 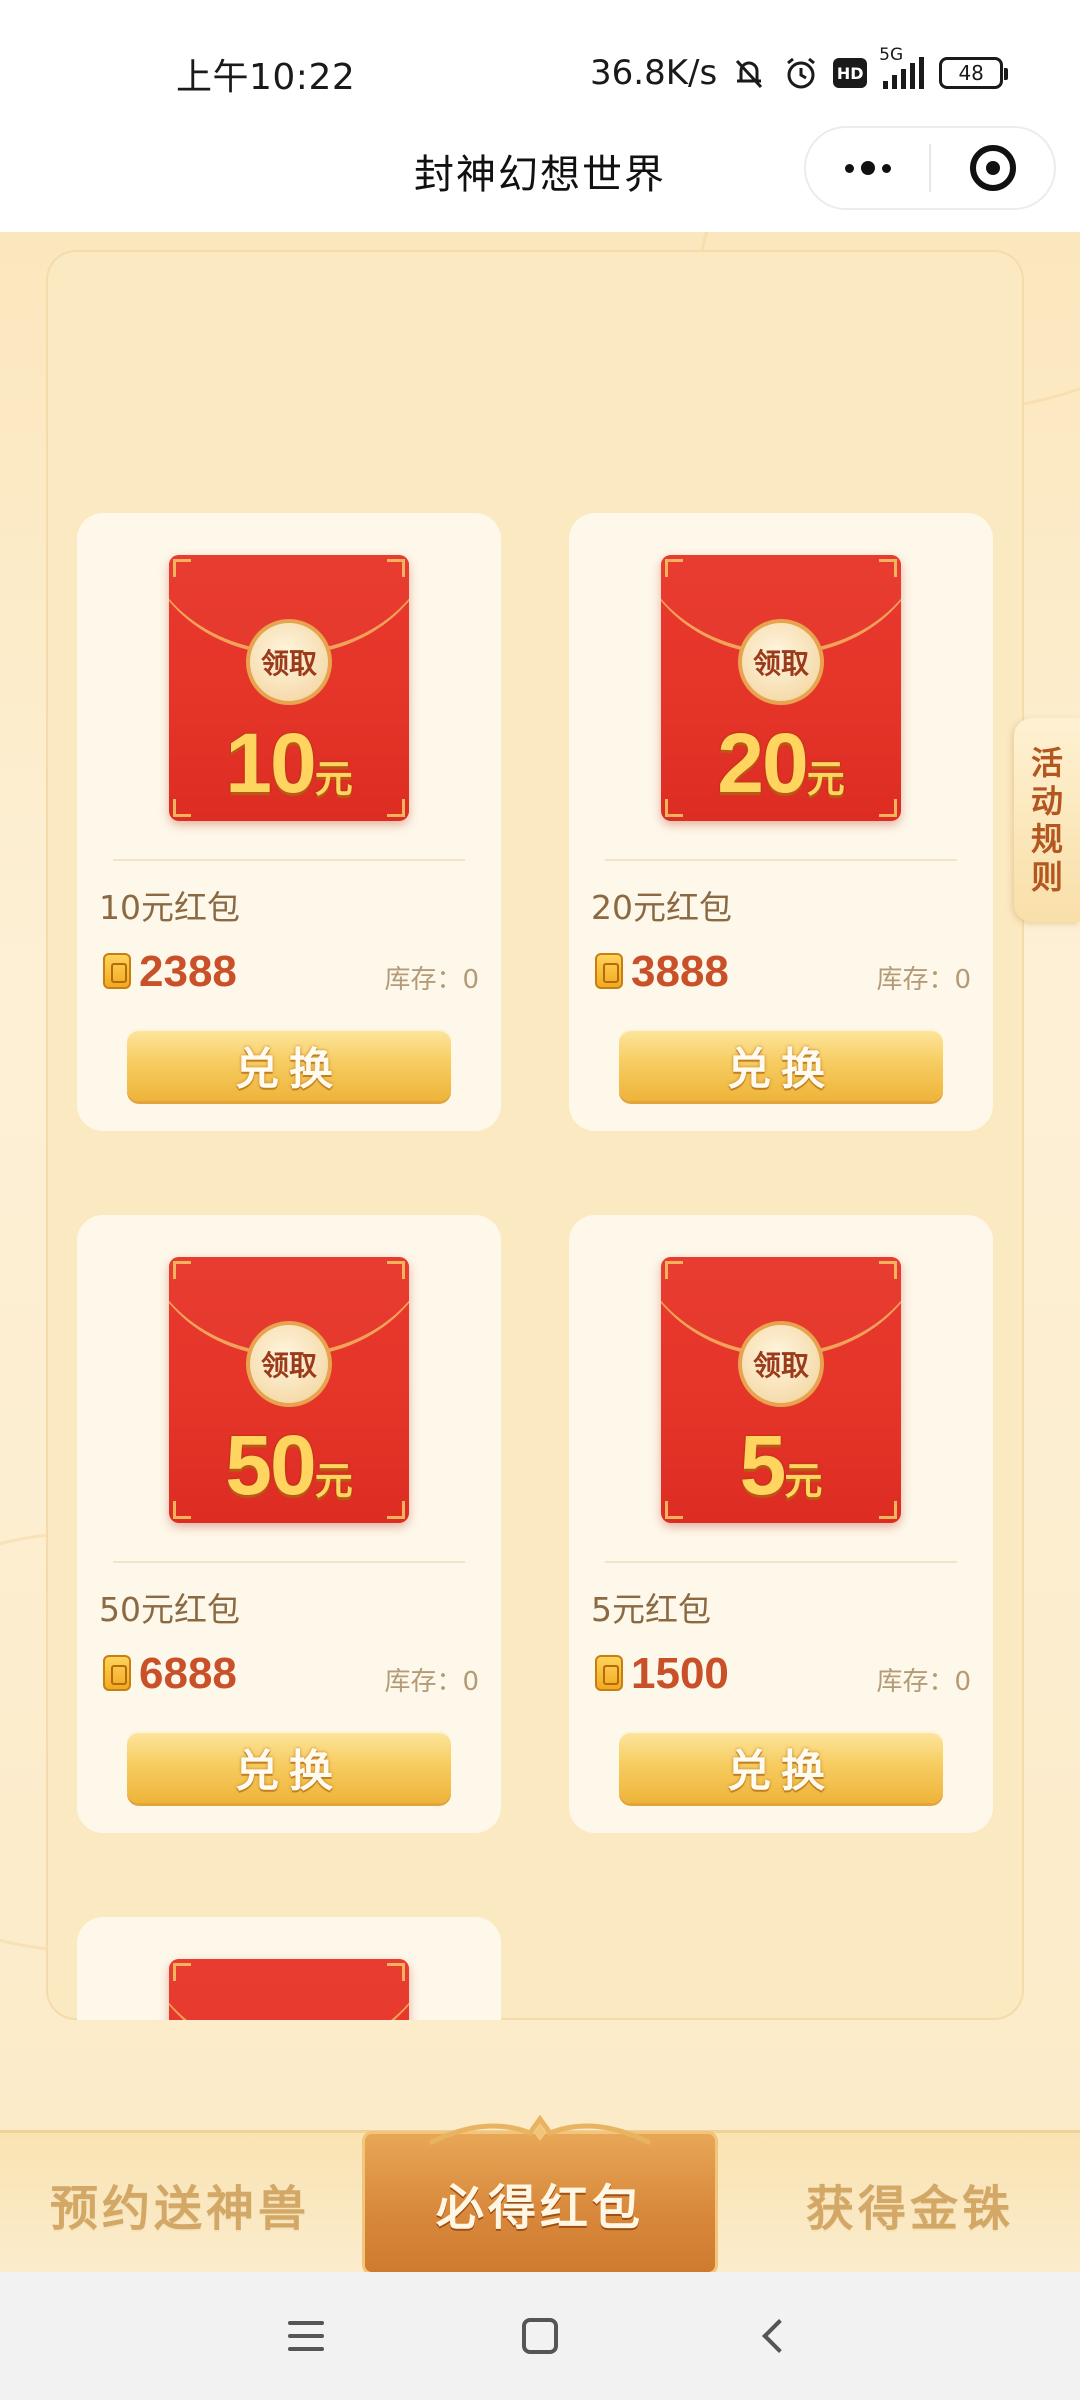 I want to click on amount-number: 20, so click(x=762, y=763).